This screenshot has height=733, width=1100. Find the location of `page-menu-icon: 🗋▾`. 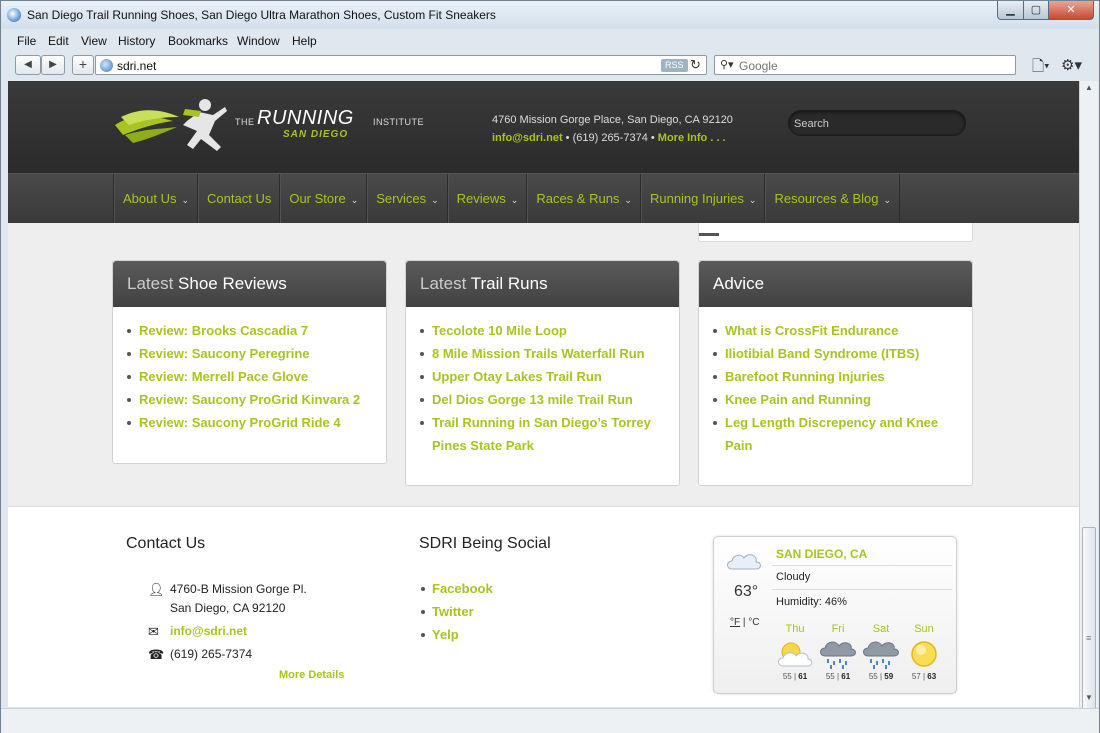

page-menu-icon: 🗋▾ is located at coordinates (1041, 68).